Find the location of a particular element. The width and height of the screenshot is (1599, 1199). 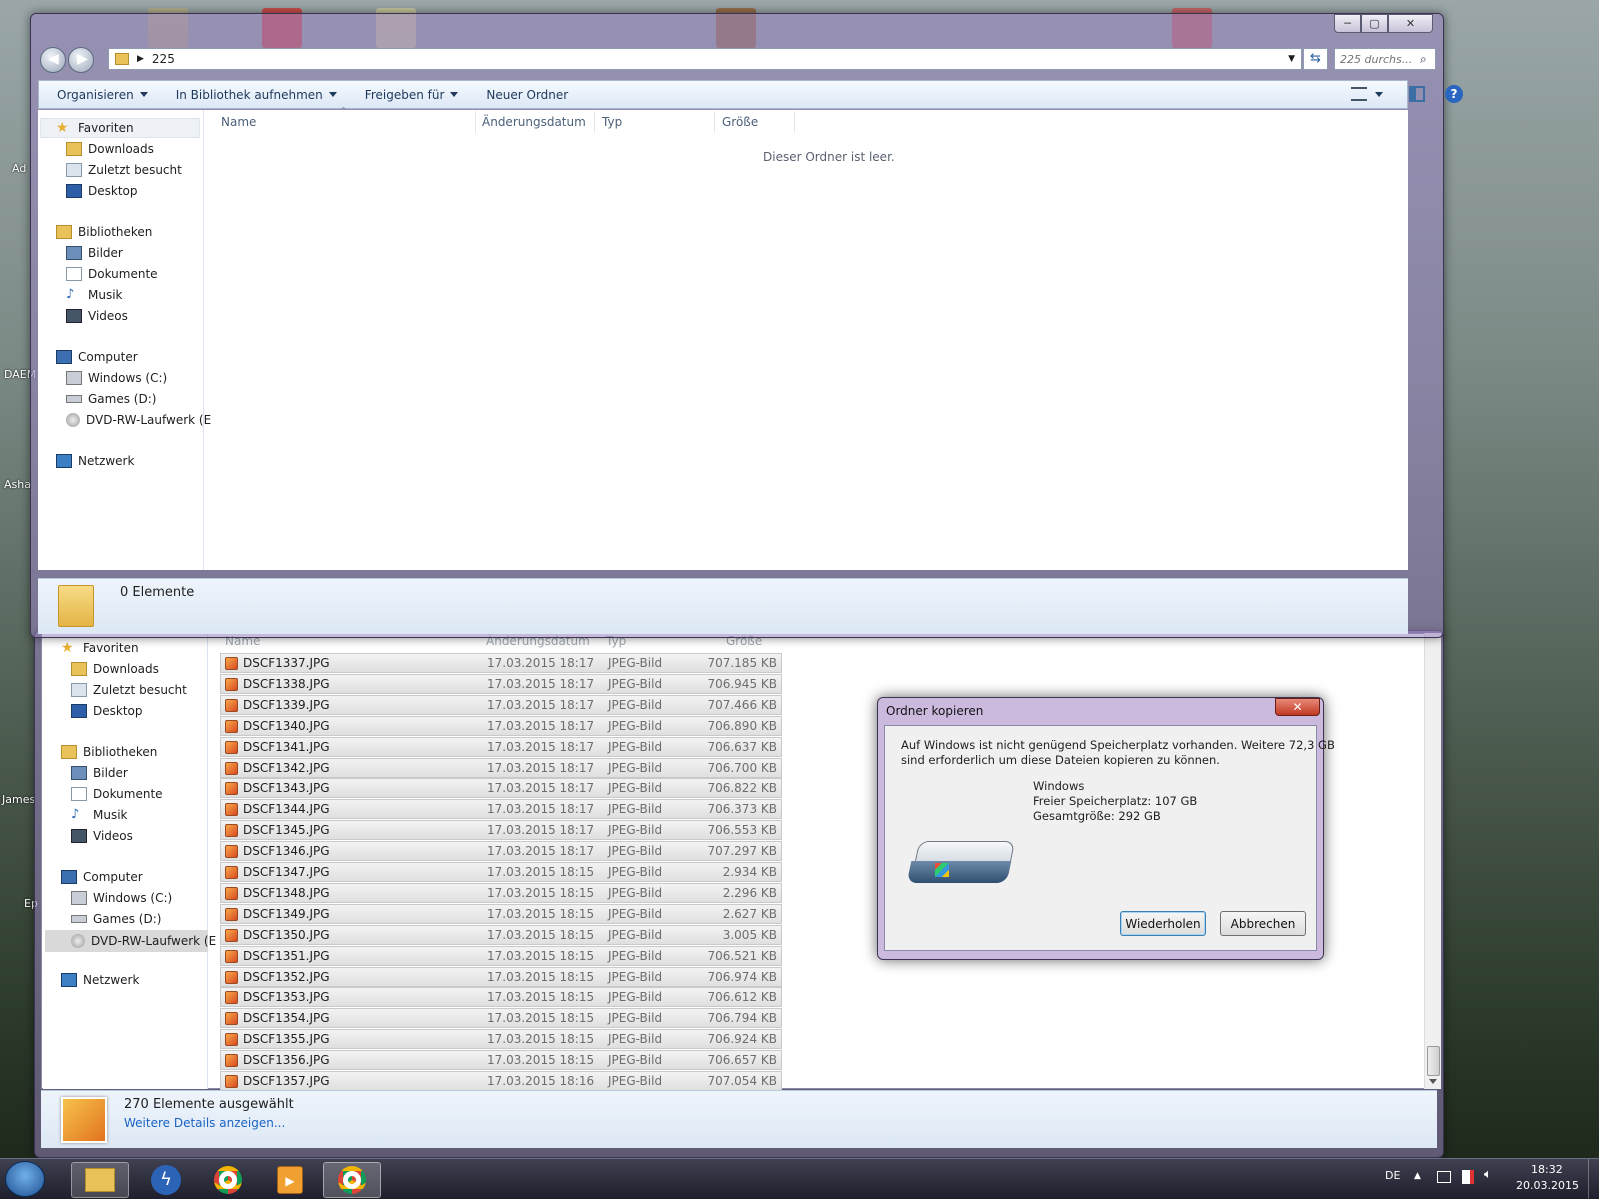

retry-button: Wiederholen is located at coordinates (1163, 923).